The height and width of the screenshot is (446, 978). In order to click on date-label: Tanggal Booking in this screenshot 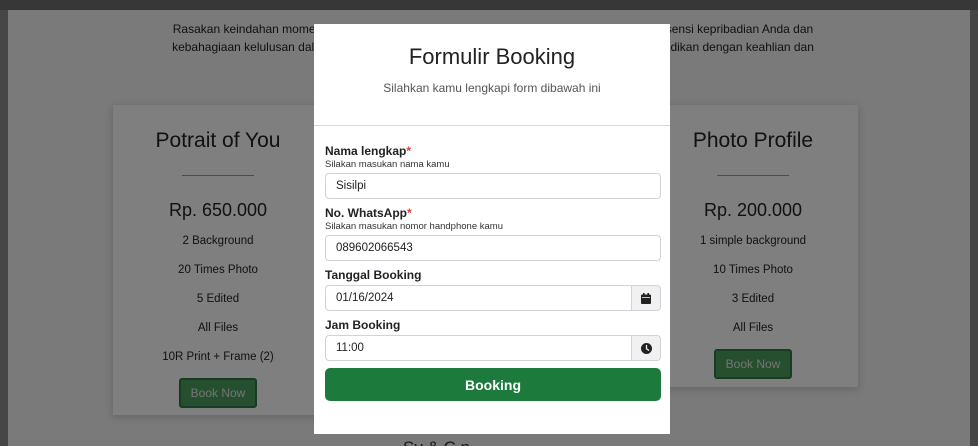, I will do `click(373, 275)`.